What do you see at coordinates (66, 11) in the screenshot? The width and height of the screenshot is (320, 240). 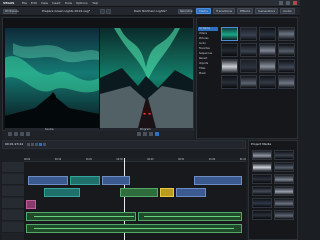 I see `preview-title: Prepare Green Lights 2019.veg*` at bounding box center [66, 11].